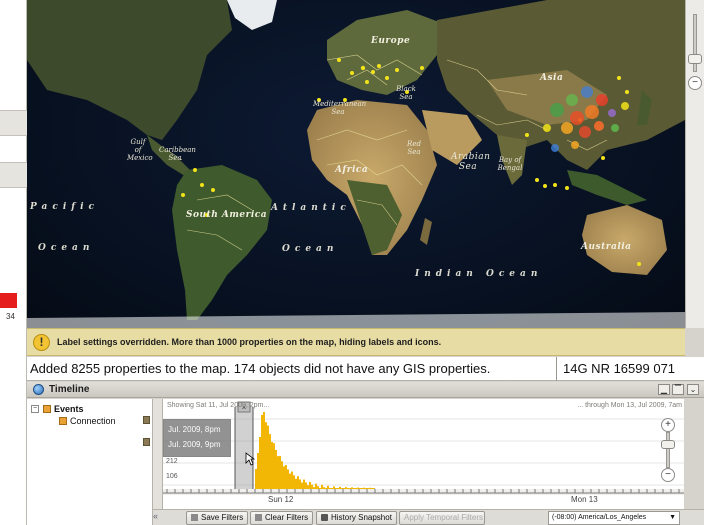 Image resolution: width=704 pixels, height=525 pixels. Describe the element at coordinates (361, 517) in the screenshot. I see `history-snapshot-label: History Snapshot` at that location.